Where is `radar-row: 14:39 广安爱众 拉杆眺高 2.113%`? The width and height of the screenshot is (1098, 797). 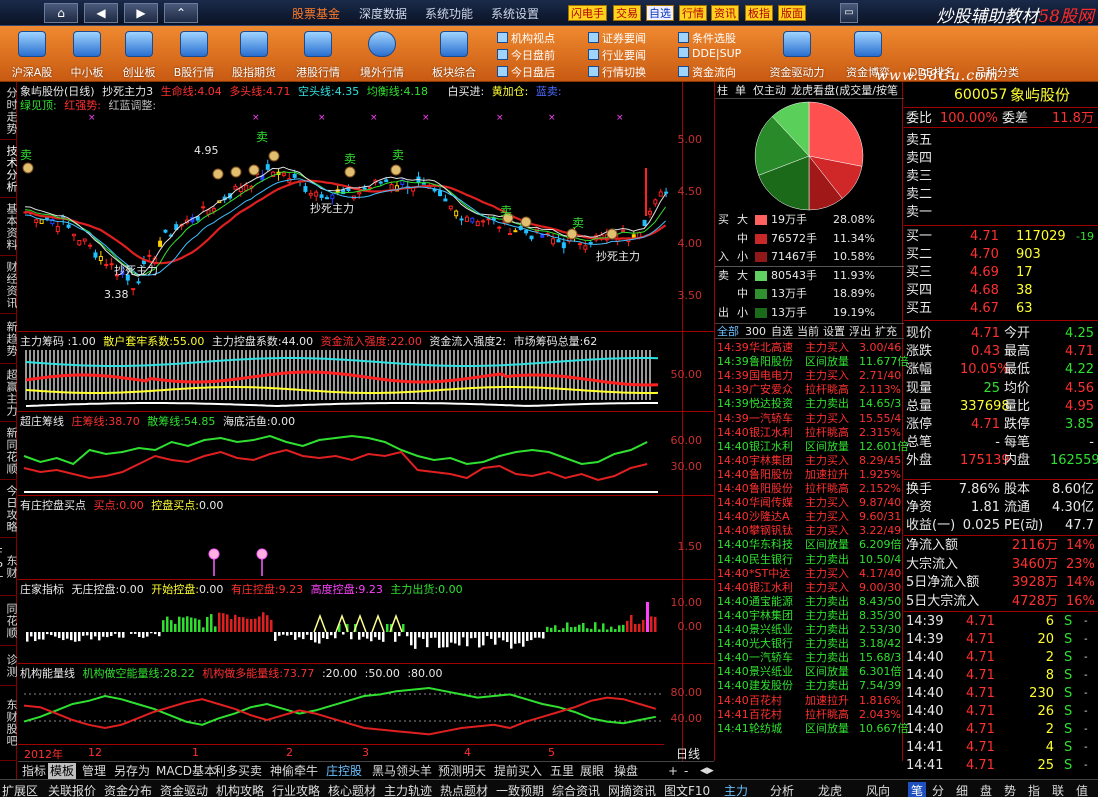 radar-row: 14:39 广安爱众 拉杆眺高 2.113% is located at coordinates (809, 390).